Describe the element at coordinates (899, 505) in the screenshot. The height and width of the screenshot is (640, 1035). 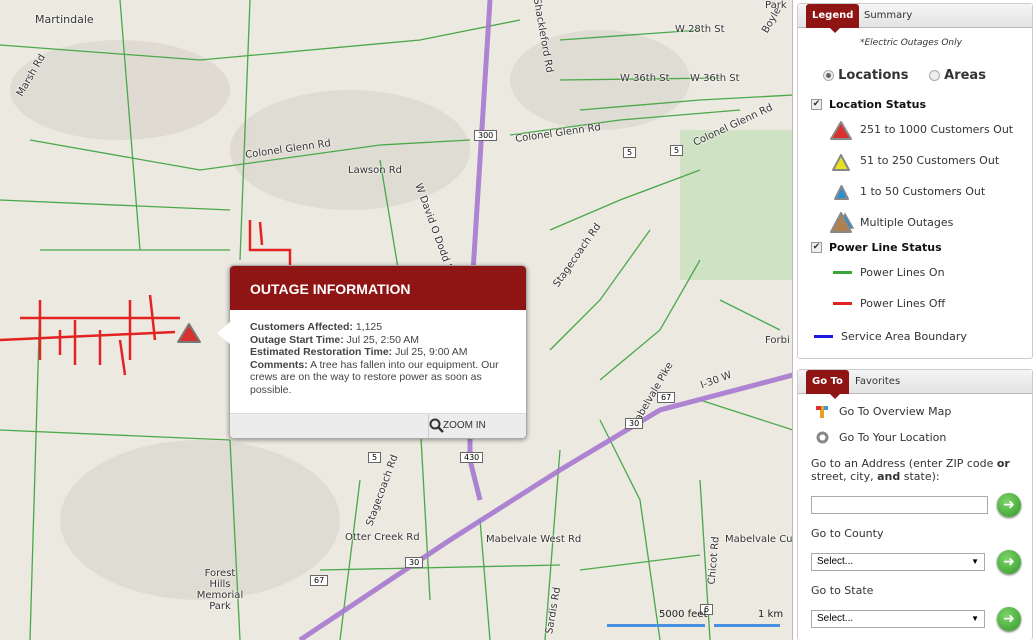
I see `address-input` at that location.